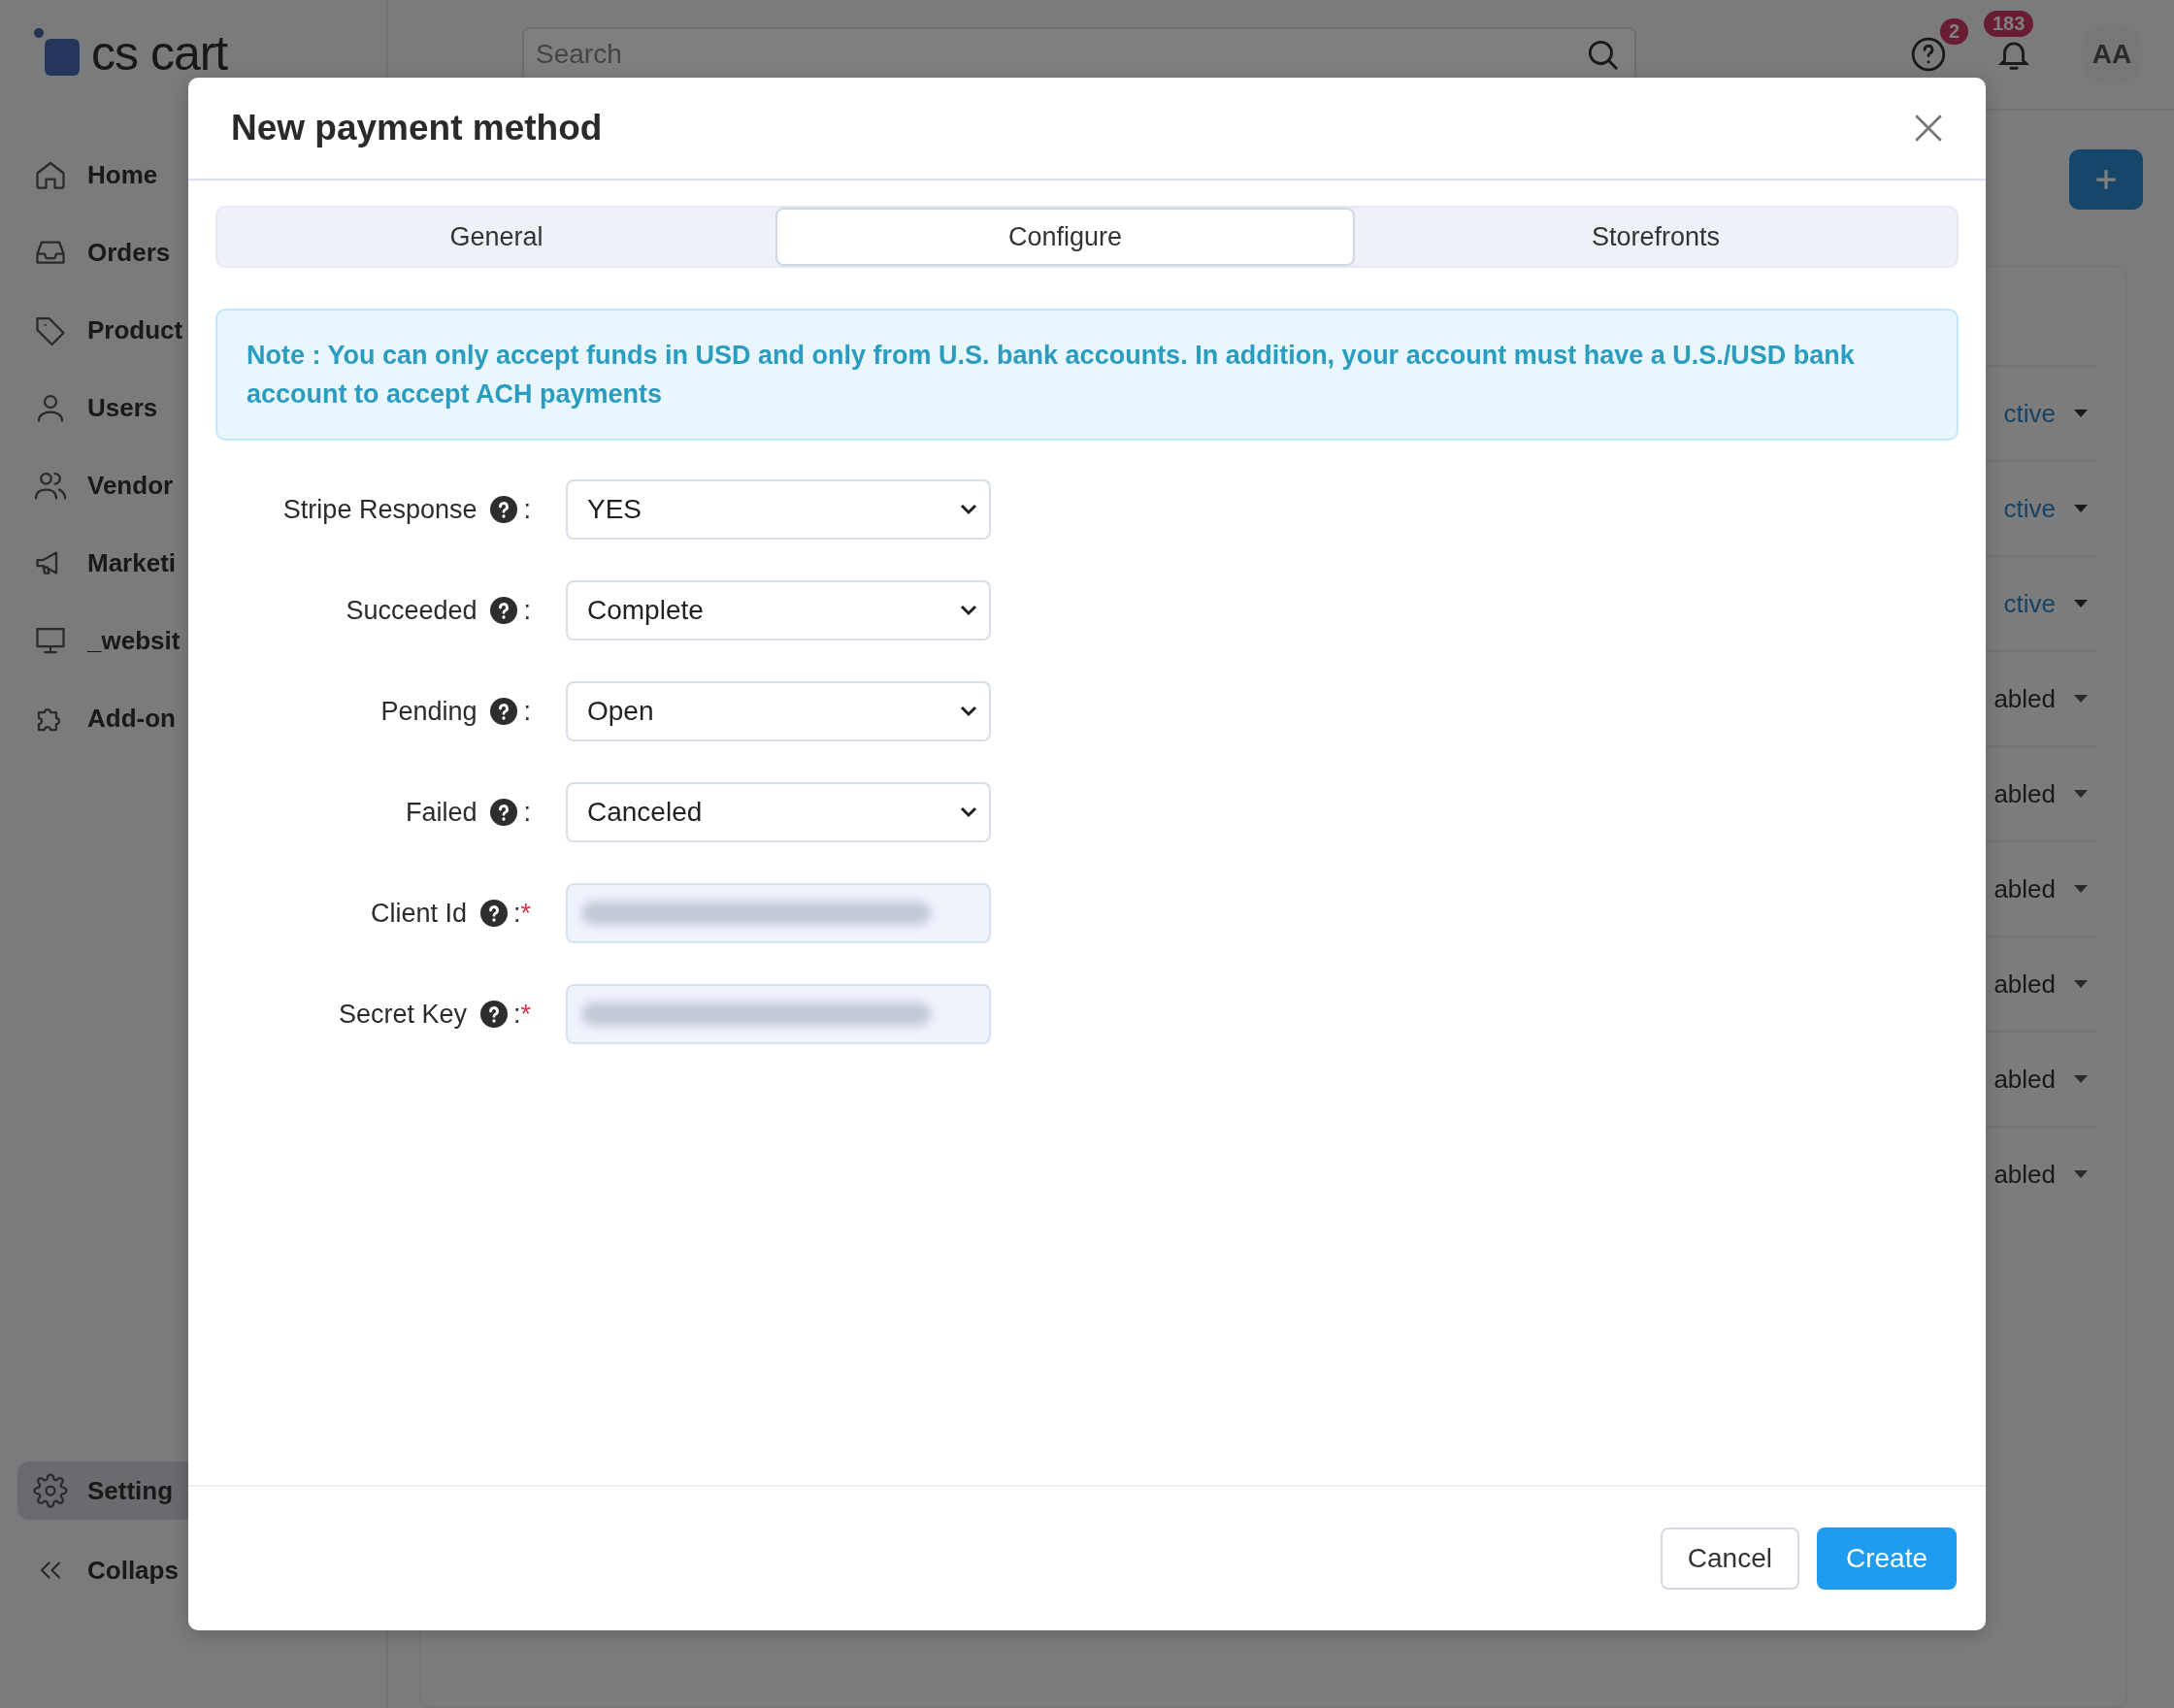 This screenshot has height=1708, width=2174. I want to click on select-field: Canceled, so click(778, 812).